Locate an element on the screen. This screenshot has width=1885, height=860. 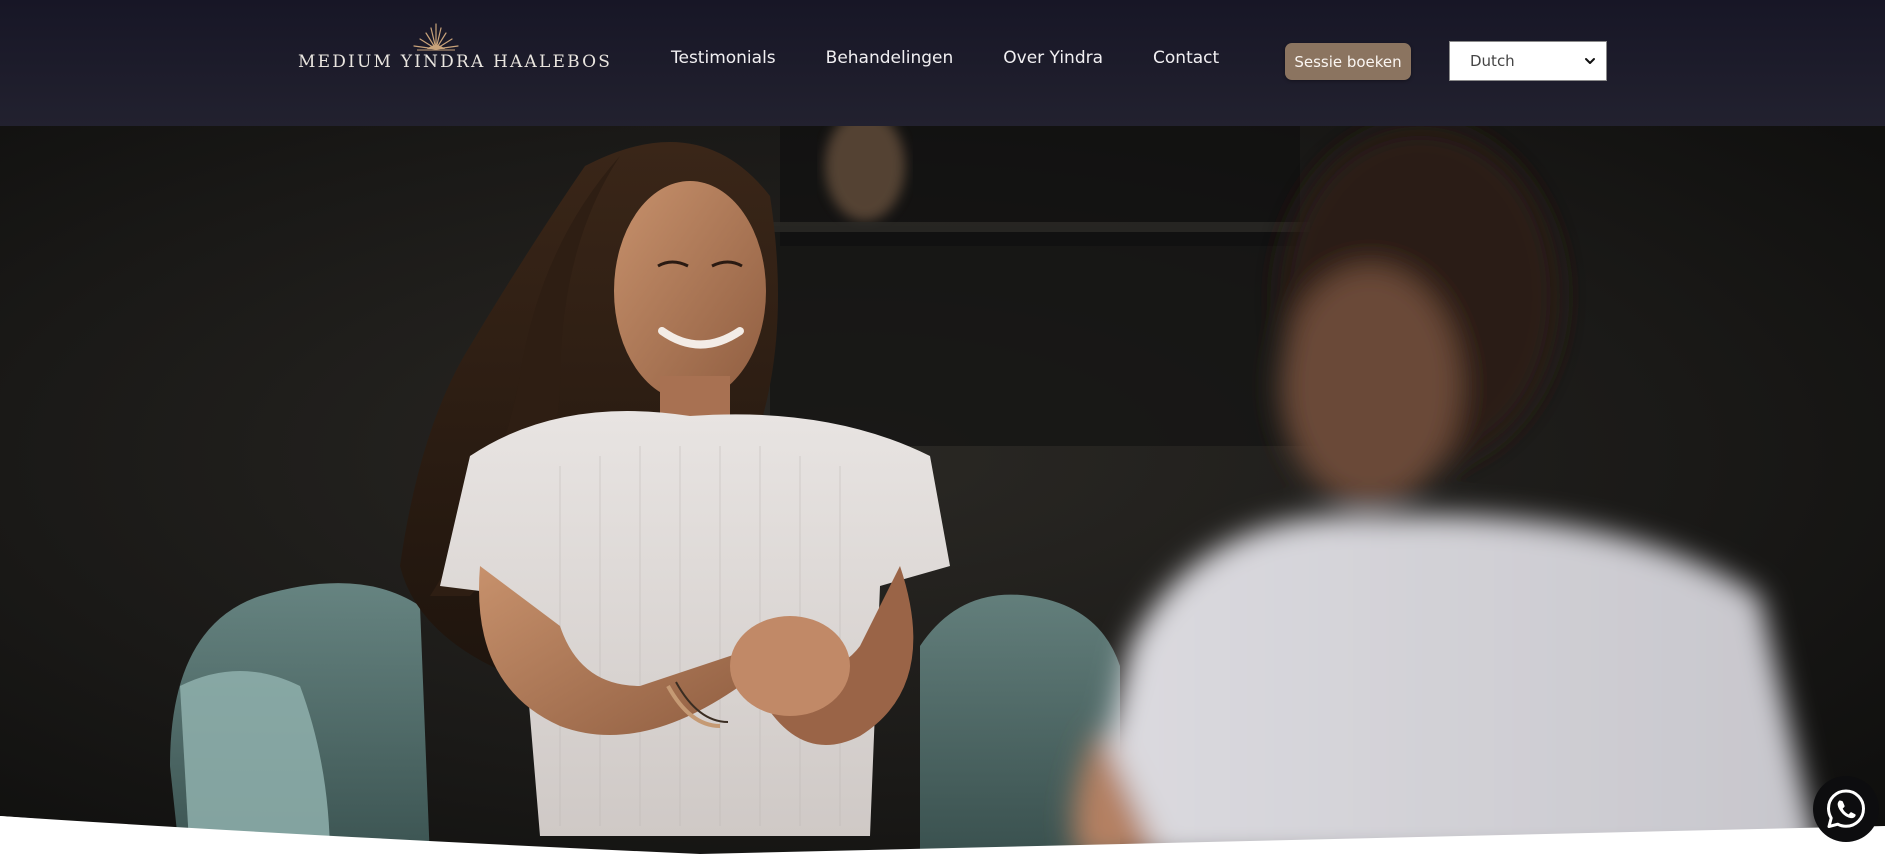
language-select: Dutch is located at coordinates (1528, 61).